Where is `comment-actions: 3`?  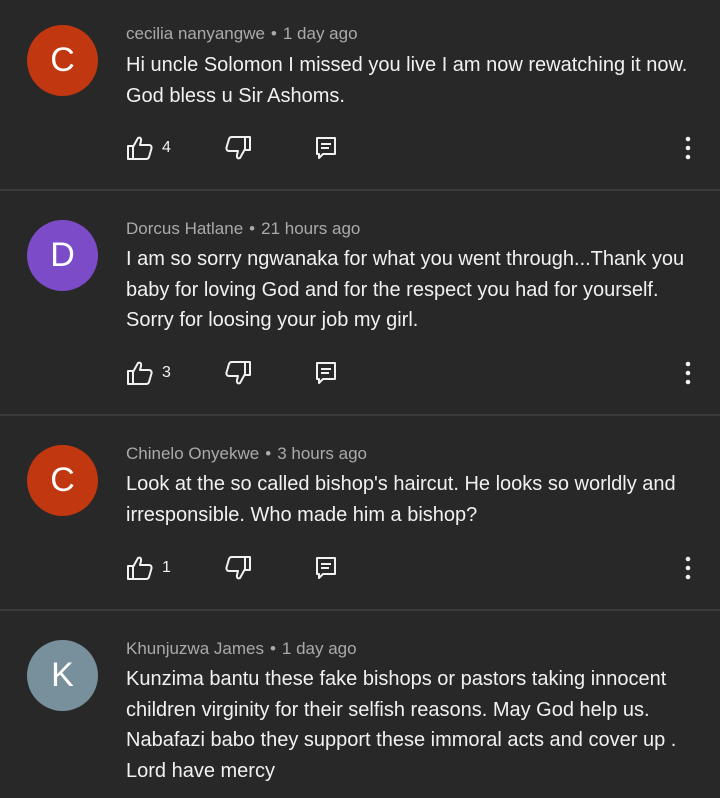
comment-actions: 3 is located at coordinates (360, 373).